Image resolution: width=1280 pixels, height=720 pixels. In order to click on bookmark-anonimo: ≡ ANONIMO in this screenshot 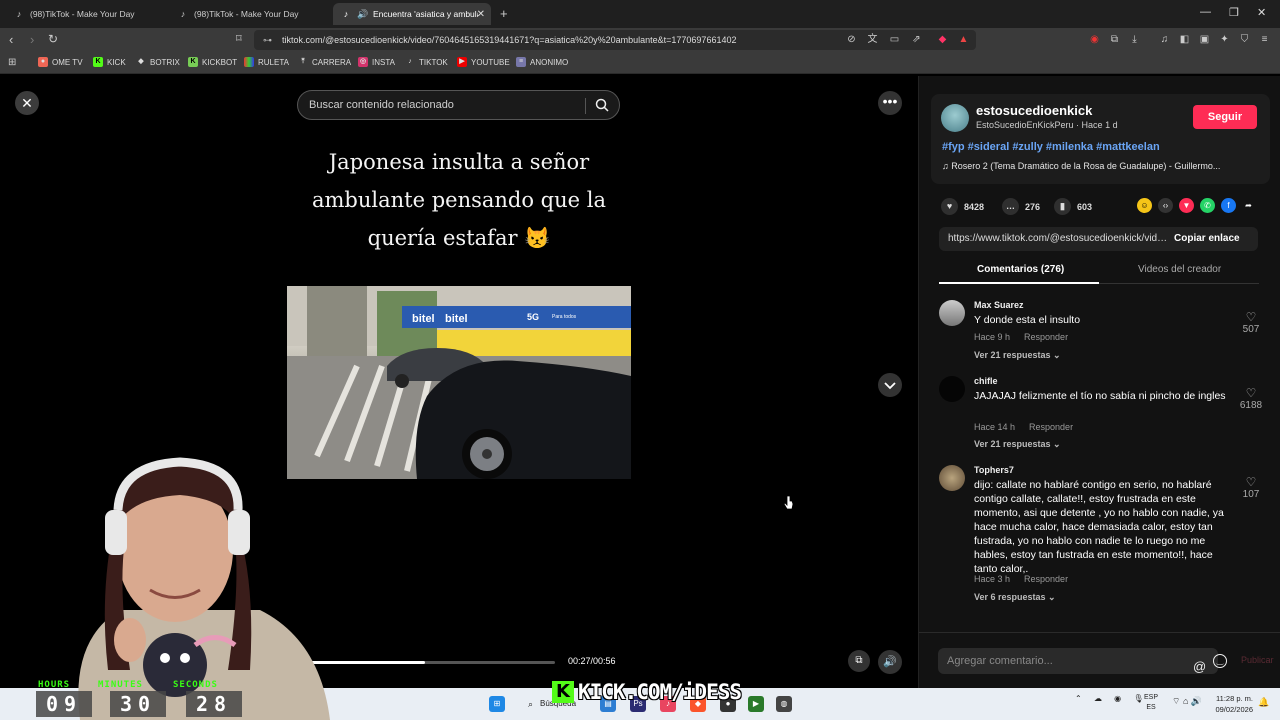, I will do `click(542, 62)`.